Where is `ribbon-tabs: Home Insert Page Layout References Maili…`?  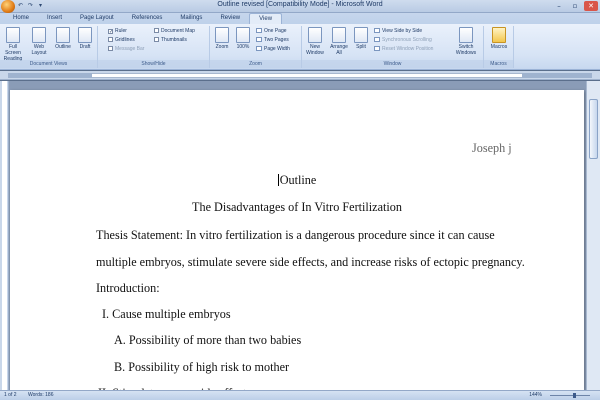 ribbon-tabs: Home Insert Page Layout References Maili… is located at coordinates (300, 18).